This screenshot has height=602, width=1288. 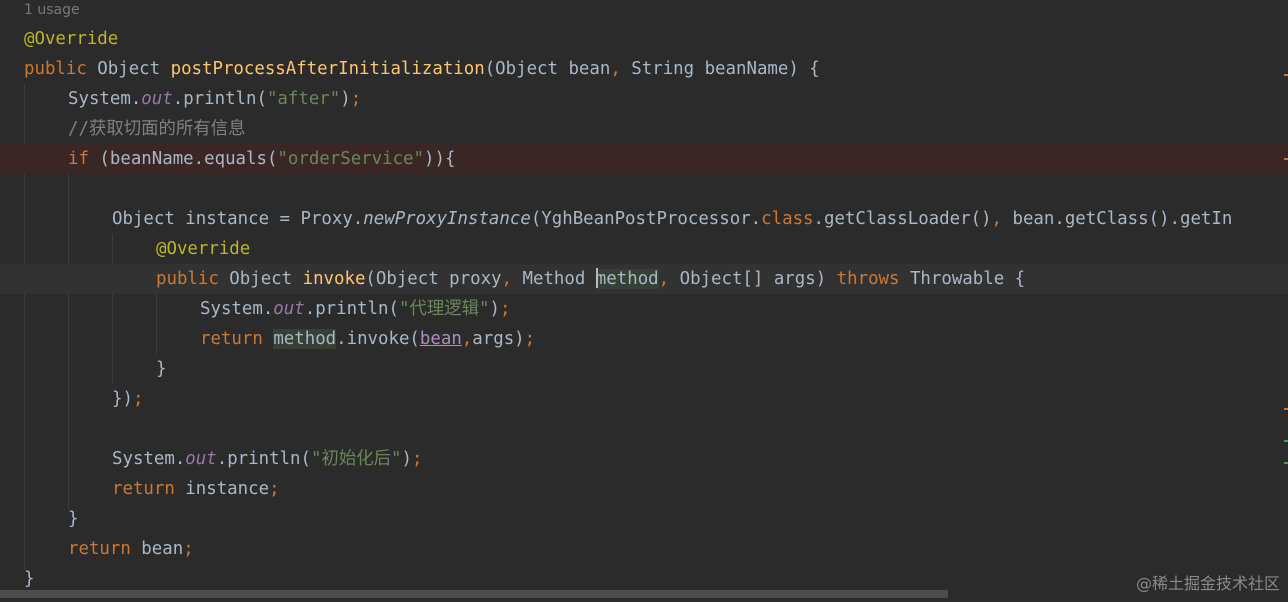 What do you see at coordinates (440, 159) in the screenshot?
I see `code-text: )){` at bounding box center [440, 159].